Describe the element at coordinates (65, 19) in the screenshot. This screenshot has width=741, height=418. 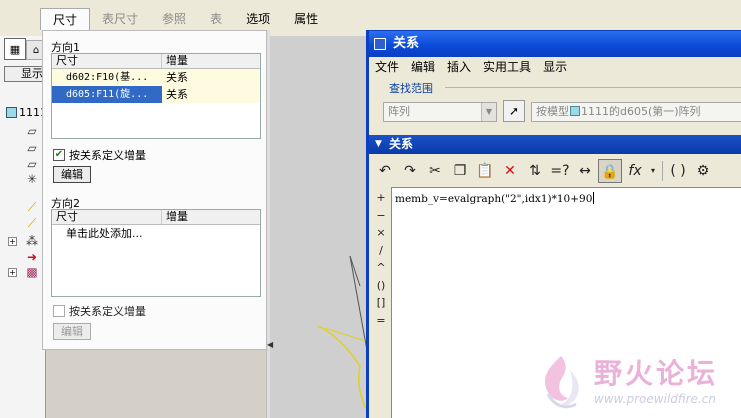
I see `tab-dimensions: 尺寸` at that location.